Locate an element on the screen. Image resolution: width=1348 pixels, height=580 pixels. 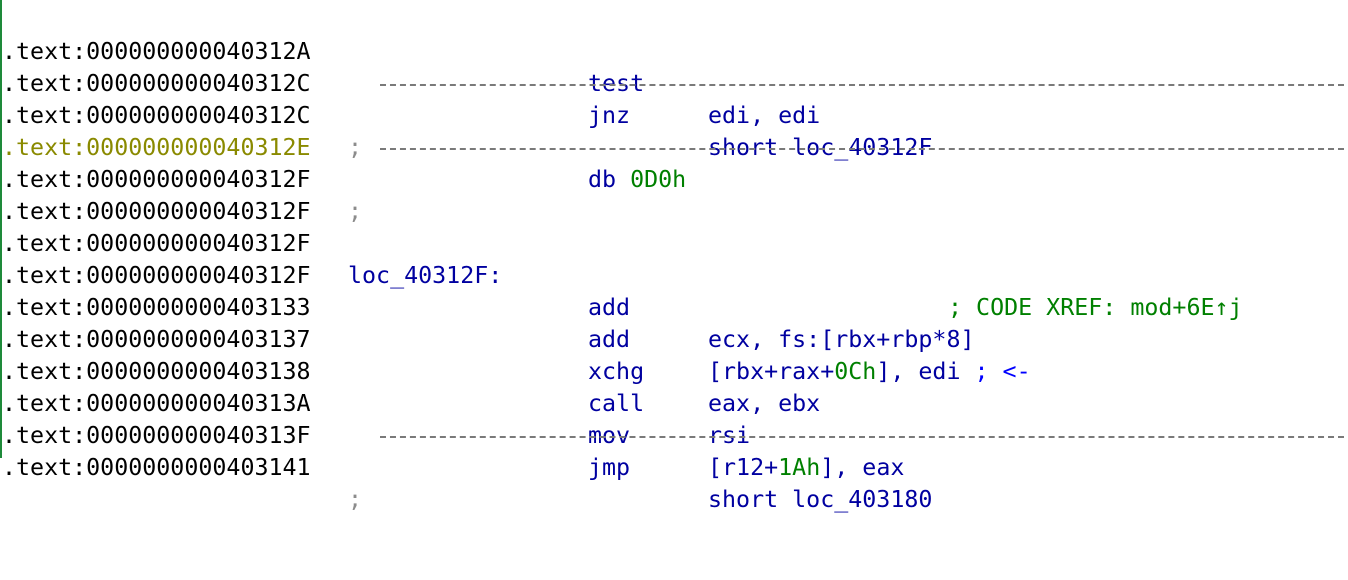
listing-line: .text:000000000040312E db 0D0h is located at coordinates (343, 146).